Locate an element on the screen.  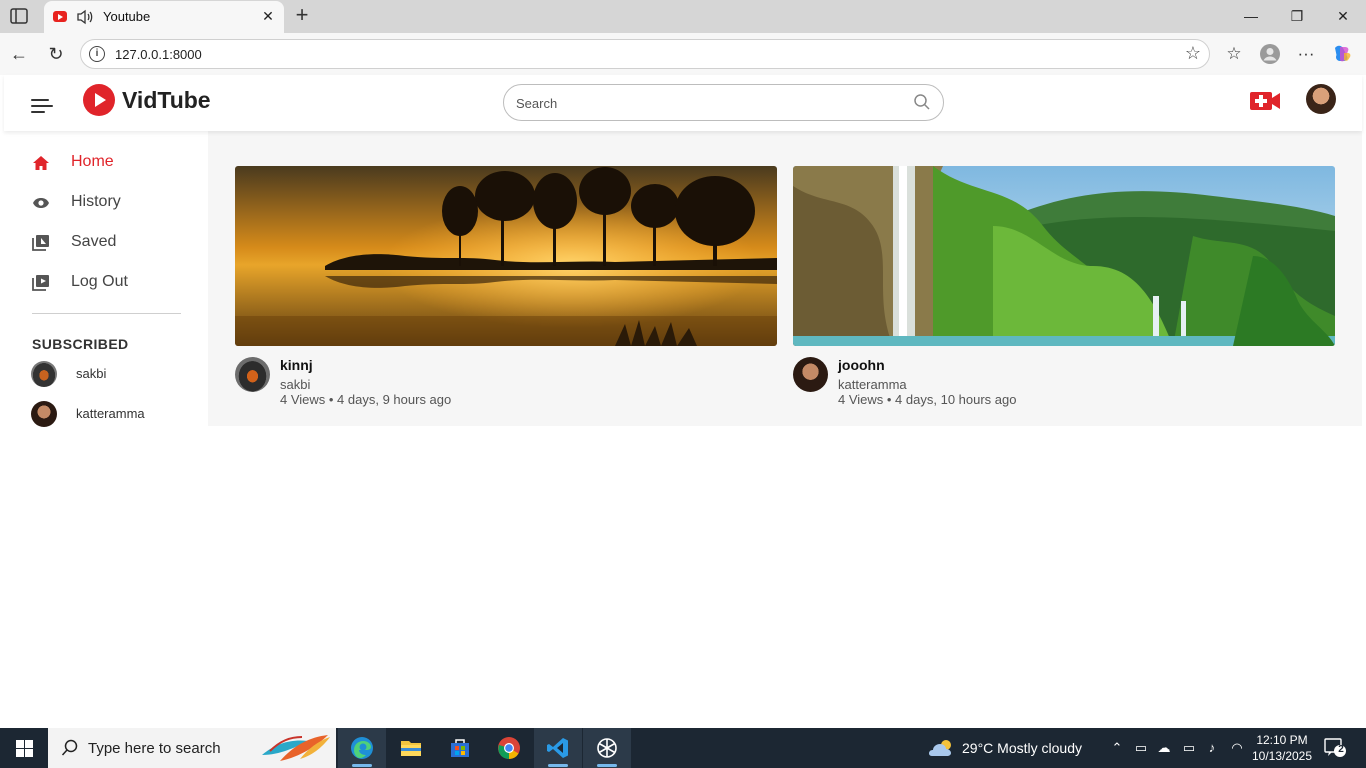
sidebar-item-label: Home is located at coordinates (92, 161).